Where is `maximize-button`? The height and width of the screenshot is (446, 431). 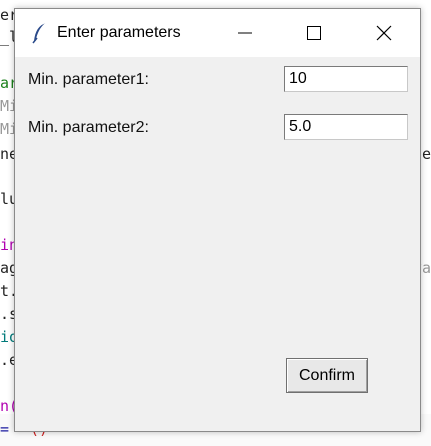
maximize-button is located at coordinates (314, 33).